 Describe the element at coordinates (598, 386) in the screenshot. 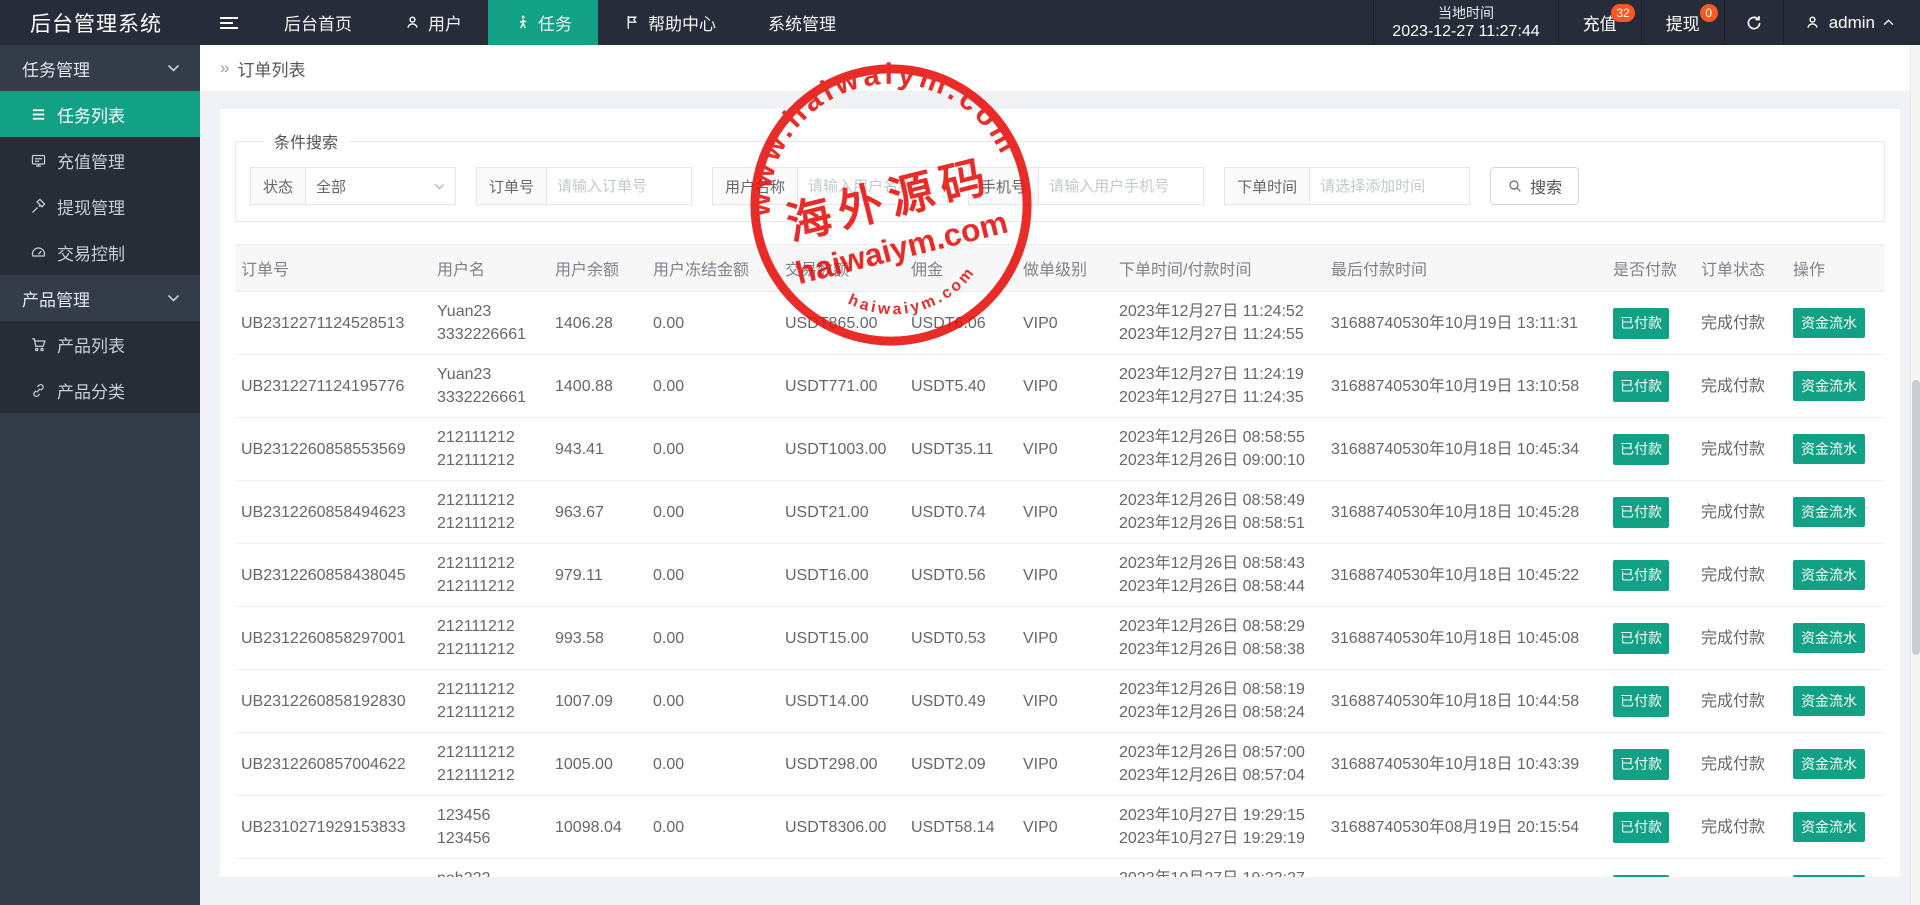

I see `cell-balance: 1400.88` at that location.